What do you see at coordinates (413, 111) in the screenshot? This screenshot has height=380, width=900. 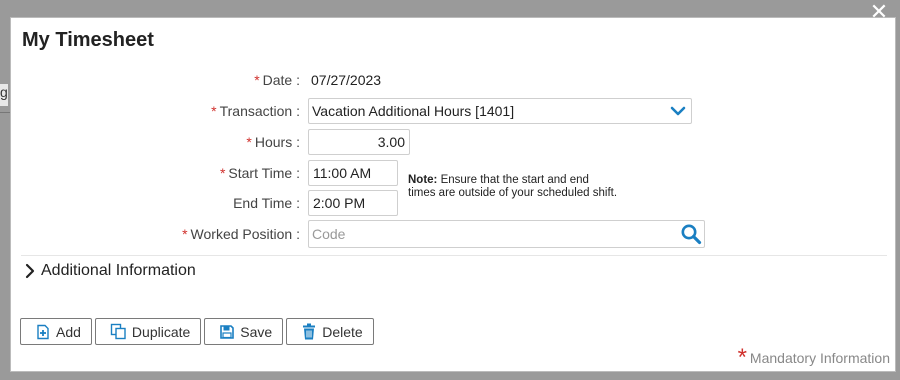 I see `transaction-value: Vacation Additional Hours [1401]` at bounding box center [413, 111].